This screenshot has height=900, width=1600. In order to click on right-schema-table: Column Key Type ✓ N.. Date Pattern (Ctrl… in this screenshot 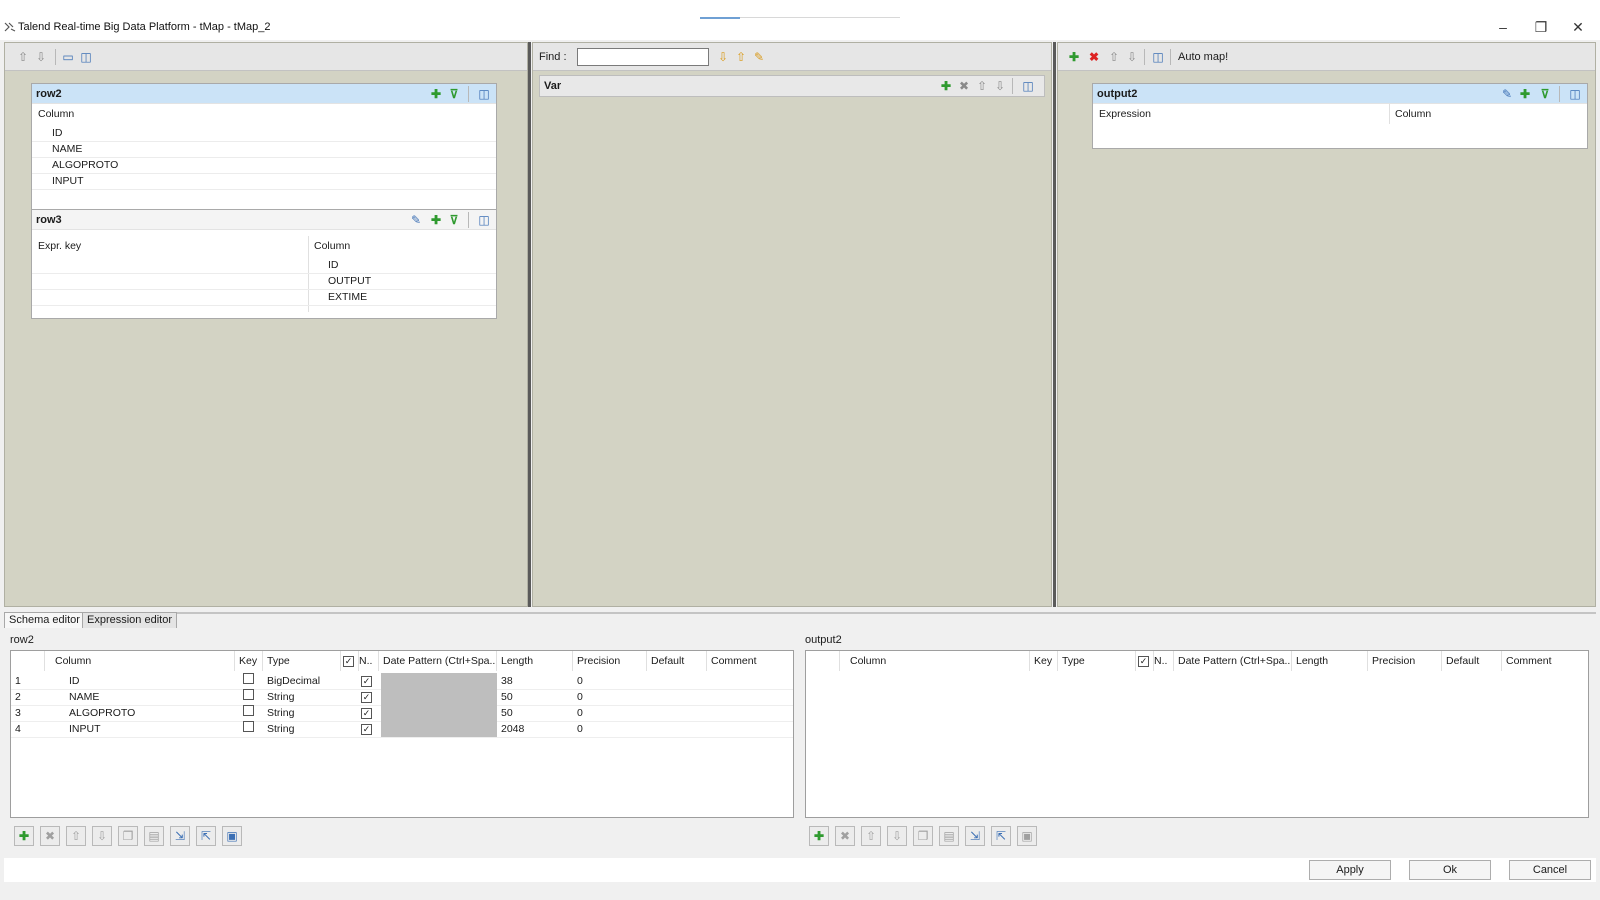, I will do `click(1197, 734)`.